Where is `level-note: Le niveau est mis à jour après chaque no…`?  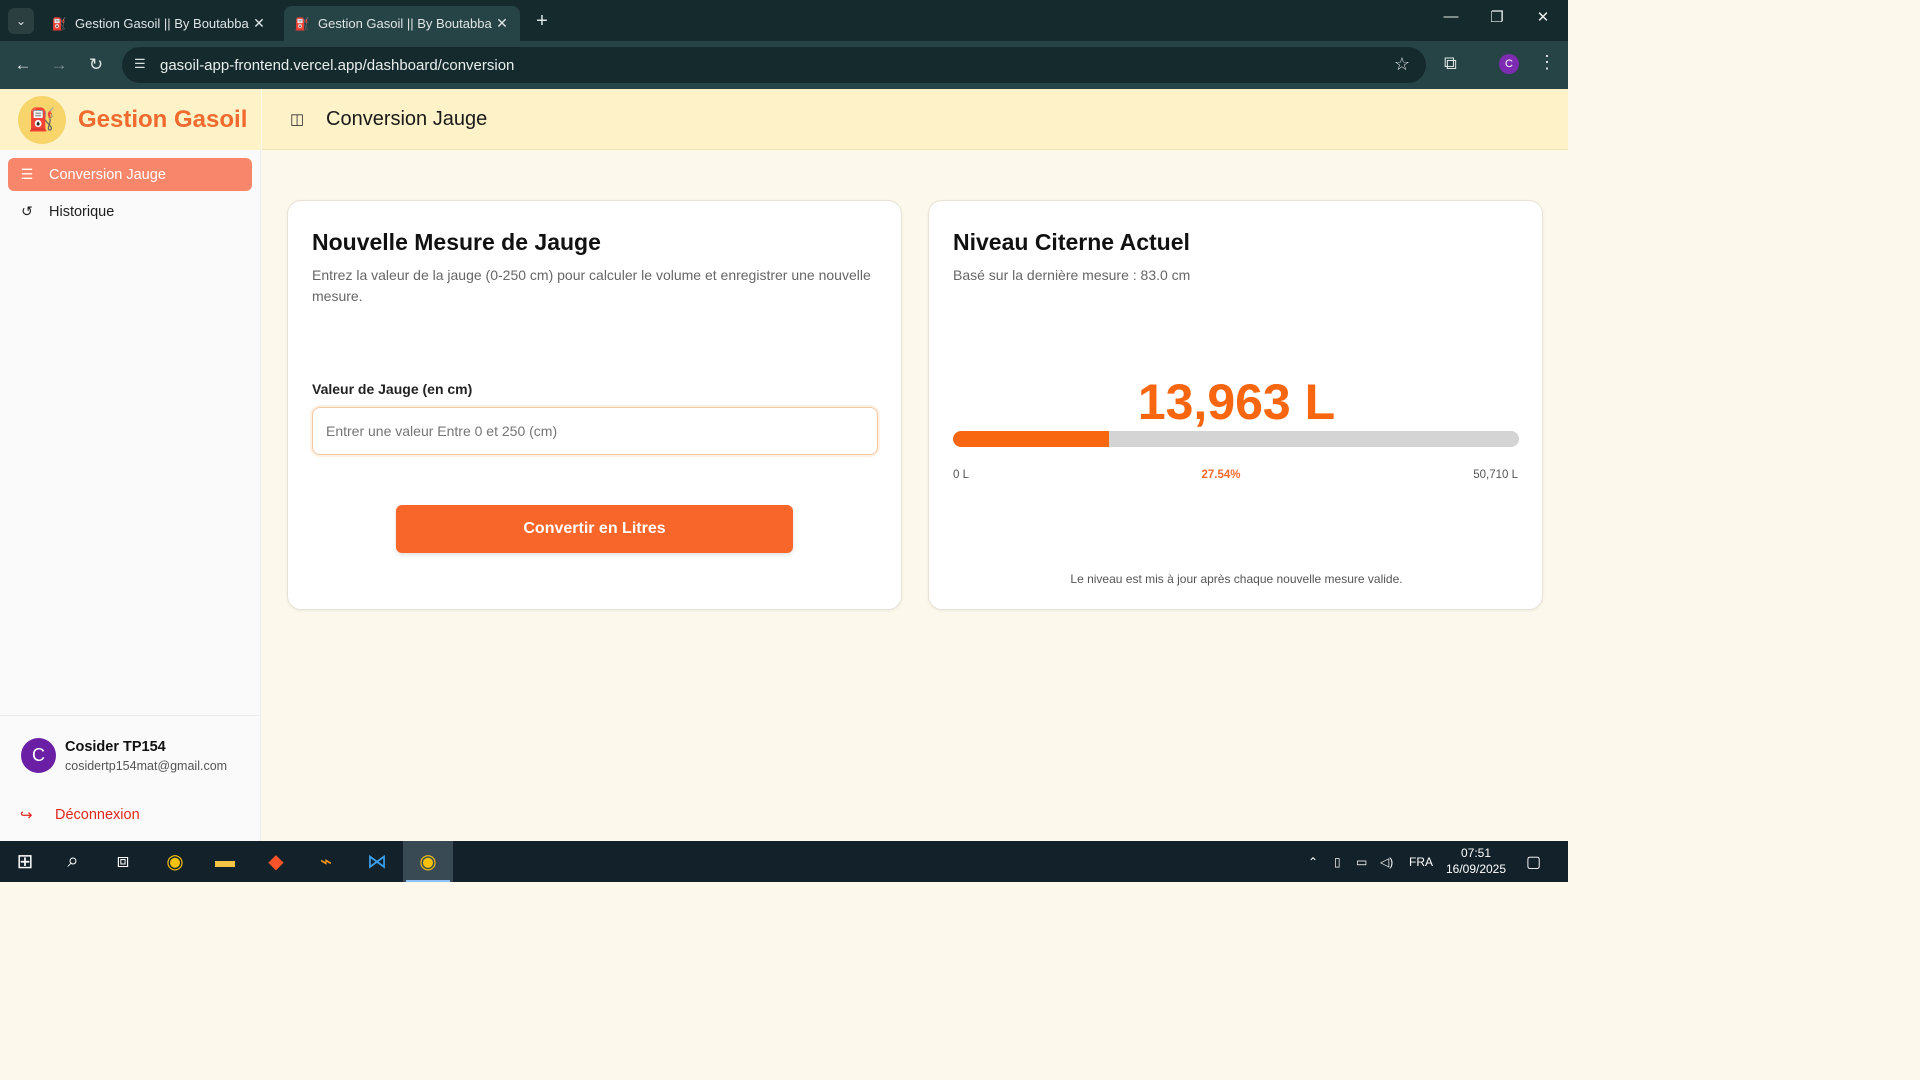 level-note: Le niveau est mis à jour après chaque no… is located at coordinates (1236, 579).